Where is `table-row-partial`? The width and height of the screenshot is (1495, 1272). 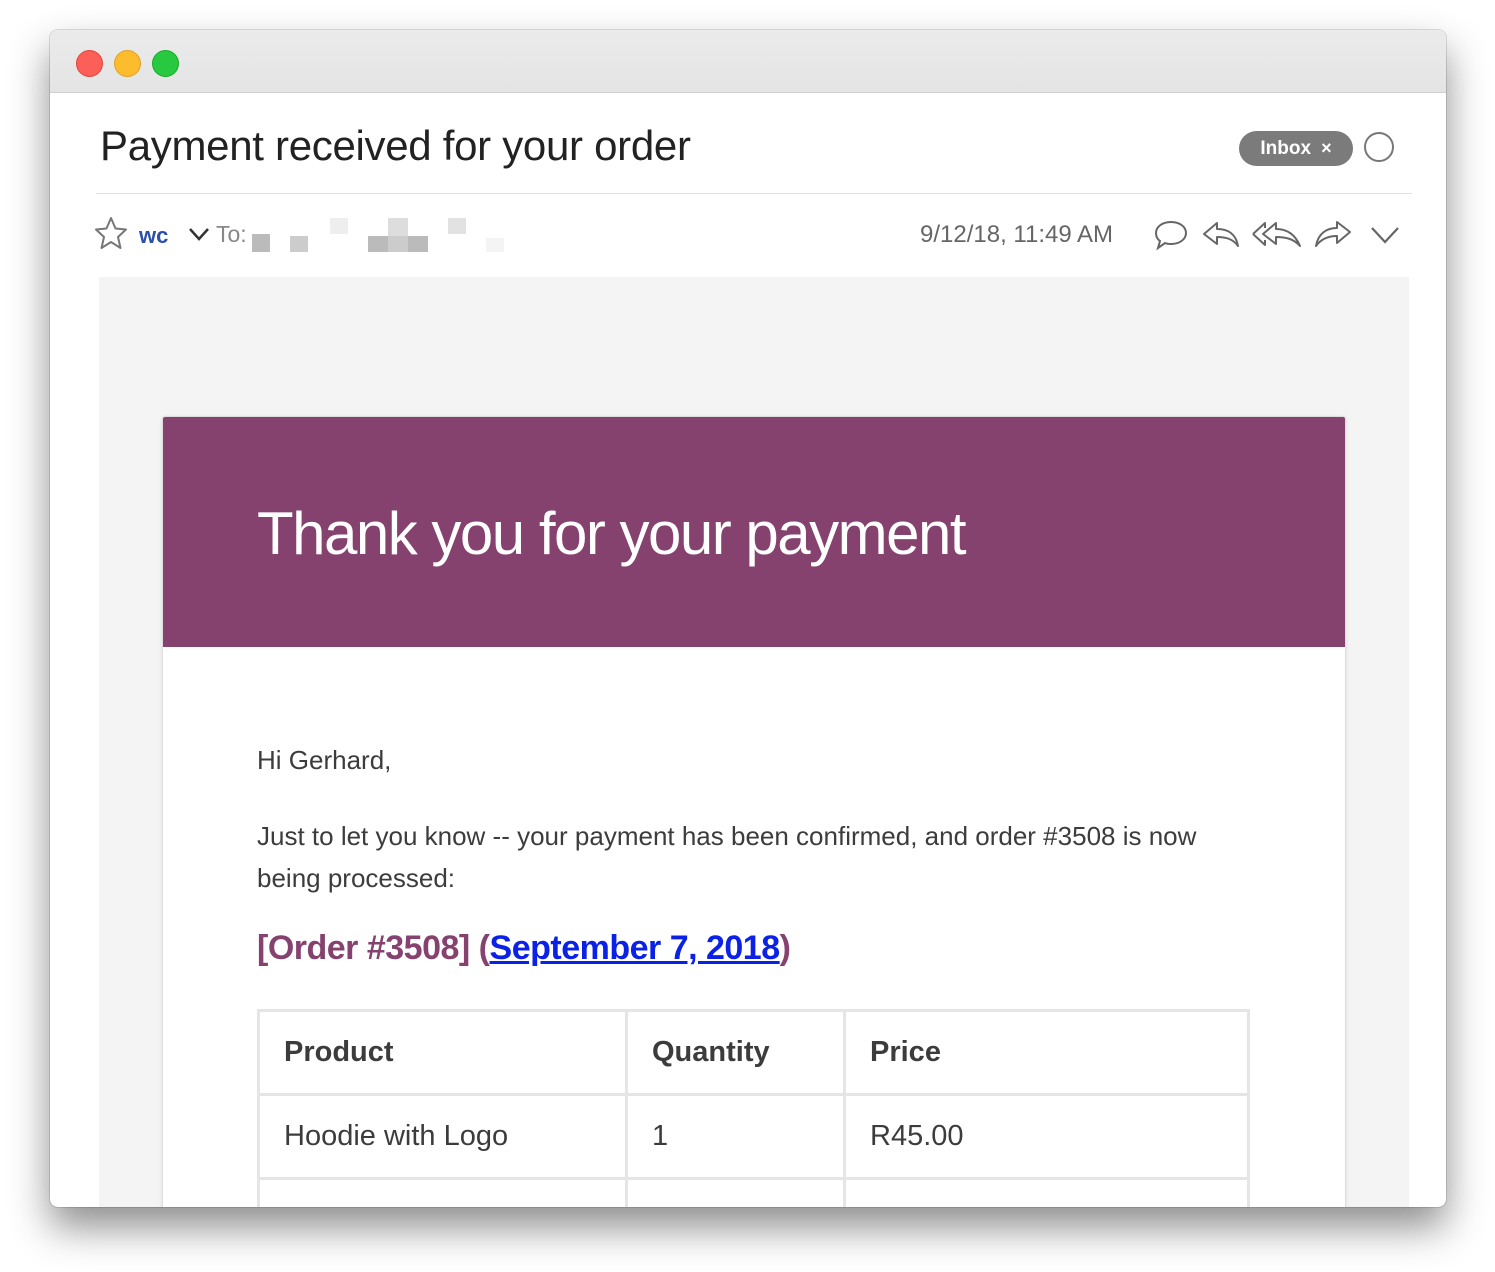 table-row-partial is located at coordinates (753, 1192).